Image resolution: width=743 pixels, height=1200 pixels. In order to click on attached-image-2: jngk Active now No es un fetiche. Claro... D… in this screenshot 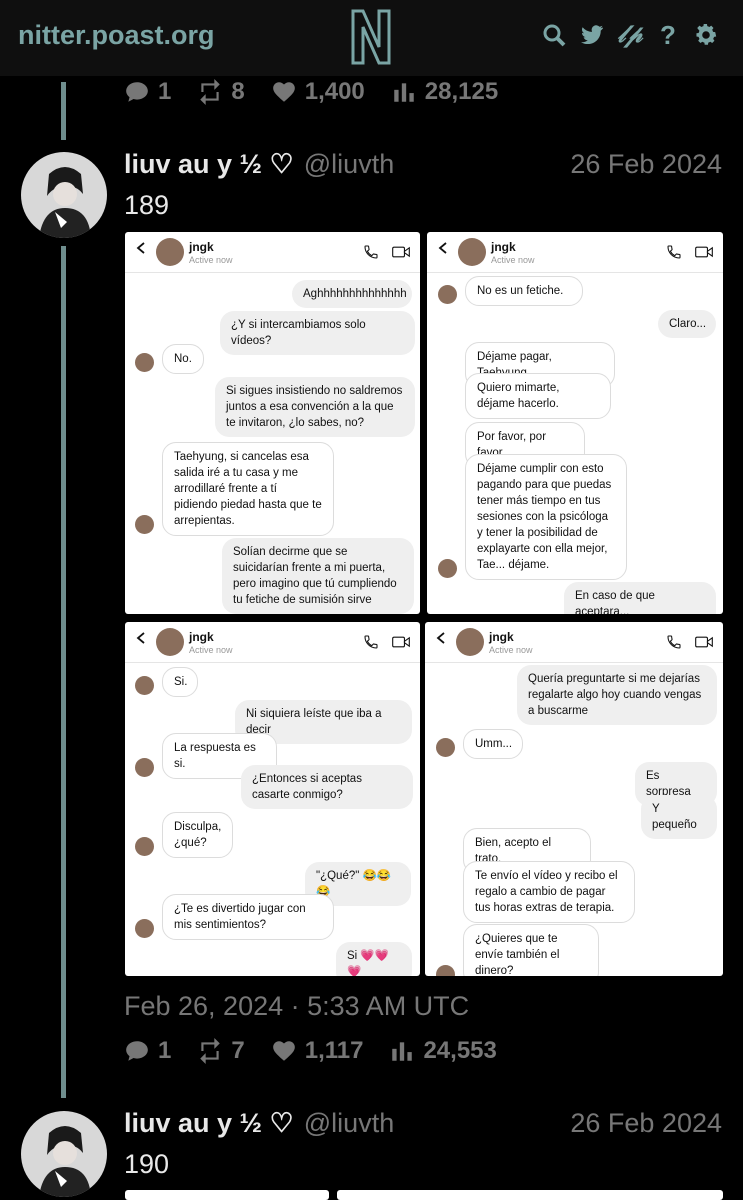, I will do `click(575, 423)`.